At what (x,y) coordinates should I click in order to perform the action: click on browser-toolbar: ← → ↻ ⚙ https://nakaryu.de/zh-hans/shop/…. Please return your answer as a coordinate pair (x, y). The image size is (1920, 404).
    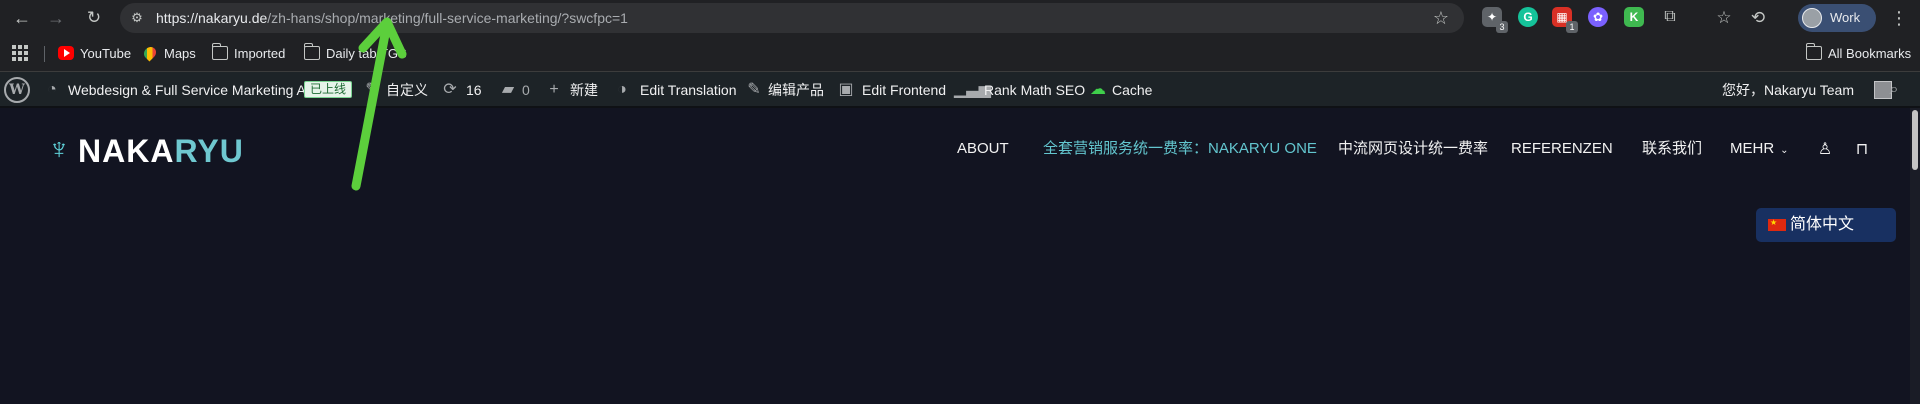
    Looking at the image, I should click on (960, 18).